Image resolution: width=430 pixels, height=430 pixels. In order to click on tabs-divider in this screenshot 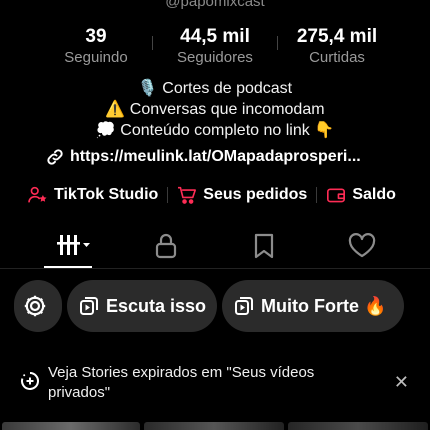, I will do `click(215, 268)`.